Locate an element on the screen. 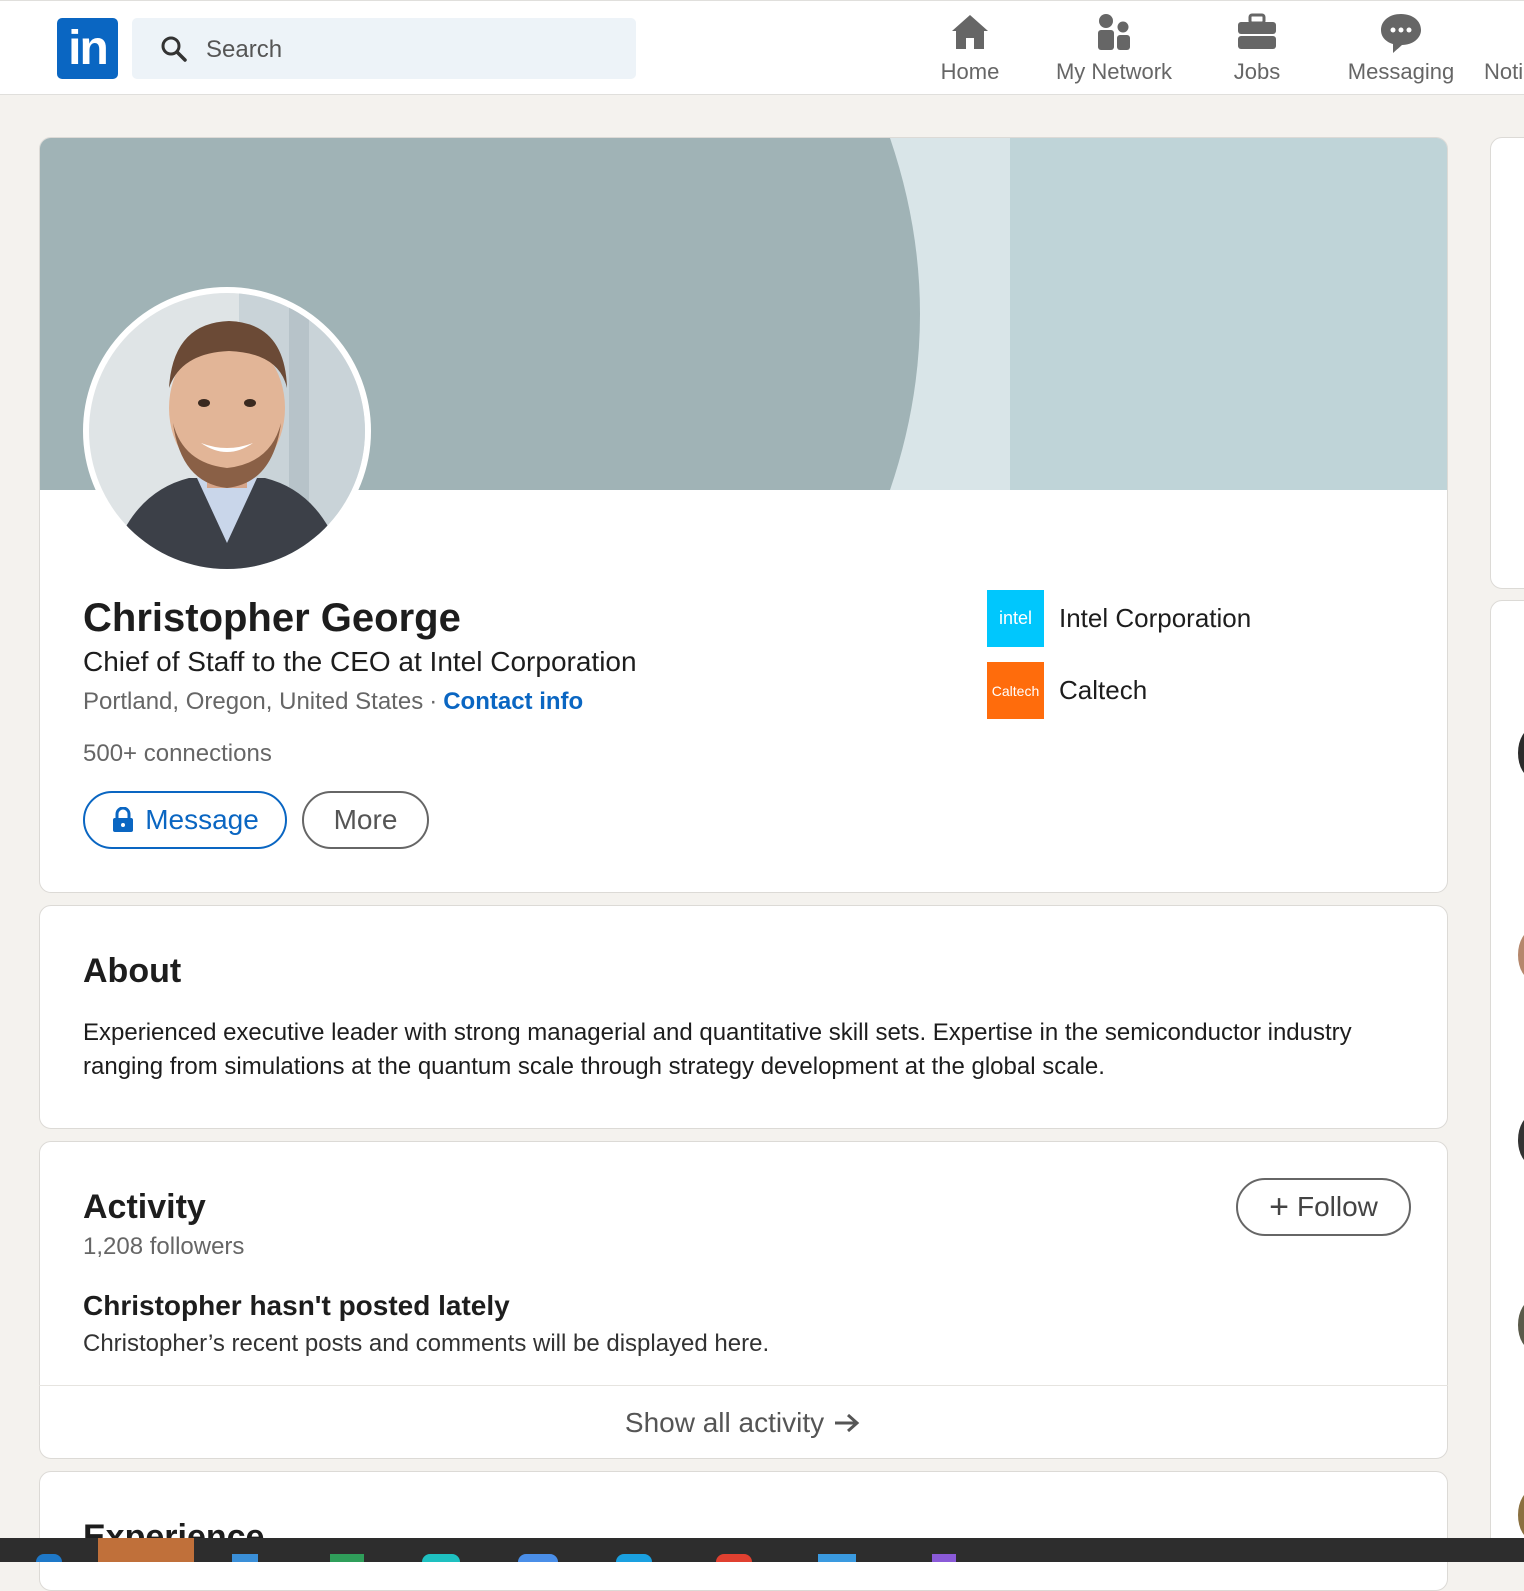  chat-icon is located at coordinates (1401, 33).